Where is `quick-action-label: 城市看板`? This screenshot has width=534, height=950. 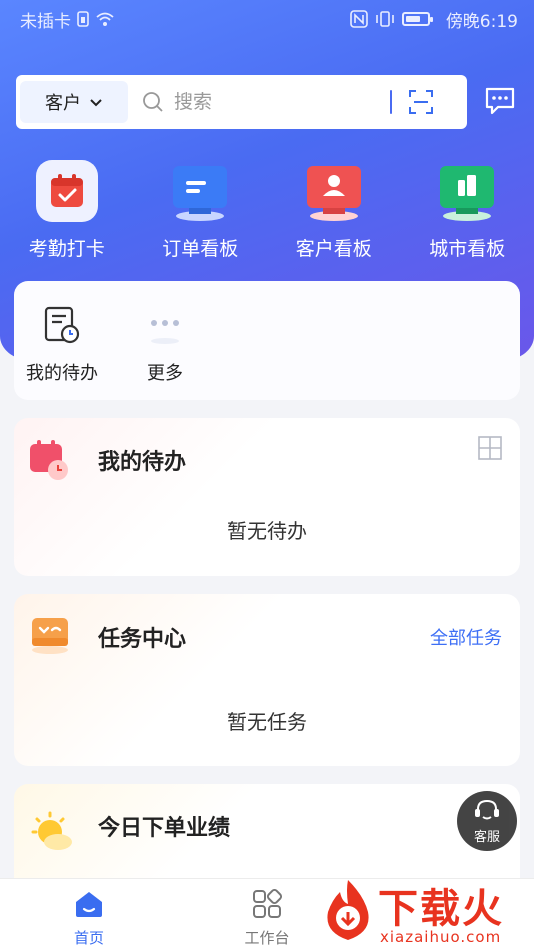
quick-action-label: 城市看板 is located at coordinates (467, 249).